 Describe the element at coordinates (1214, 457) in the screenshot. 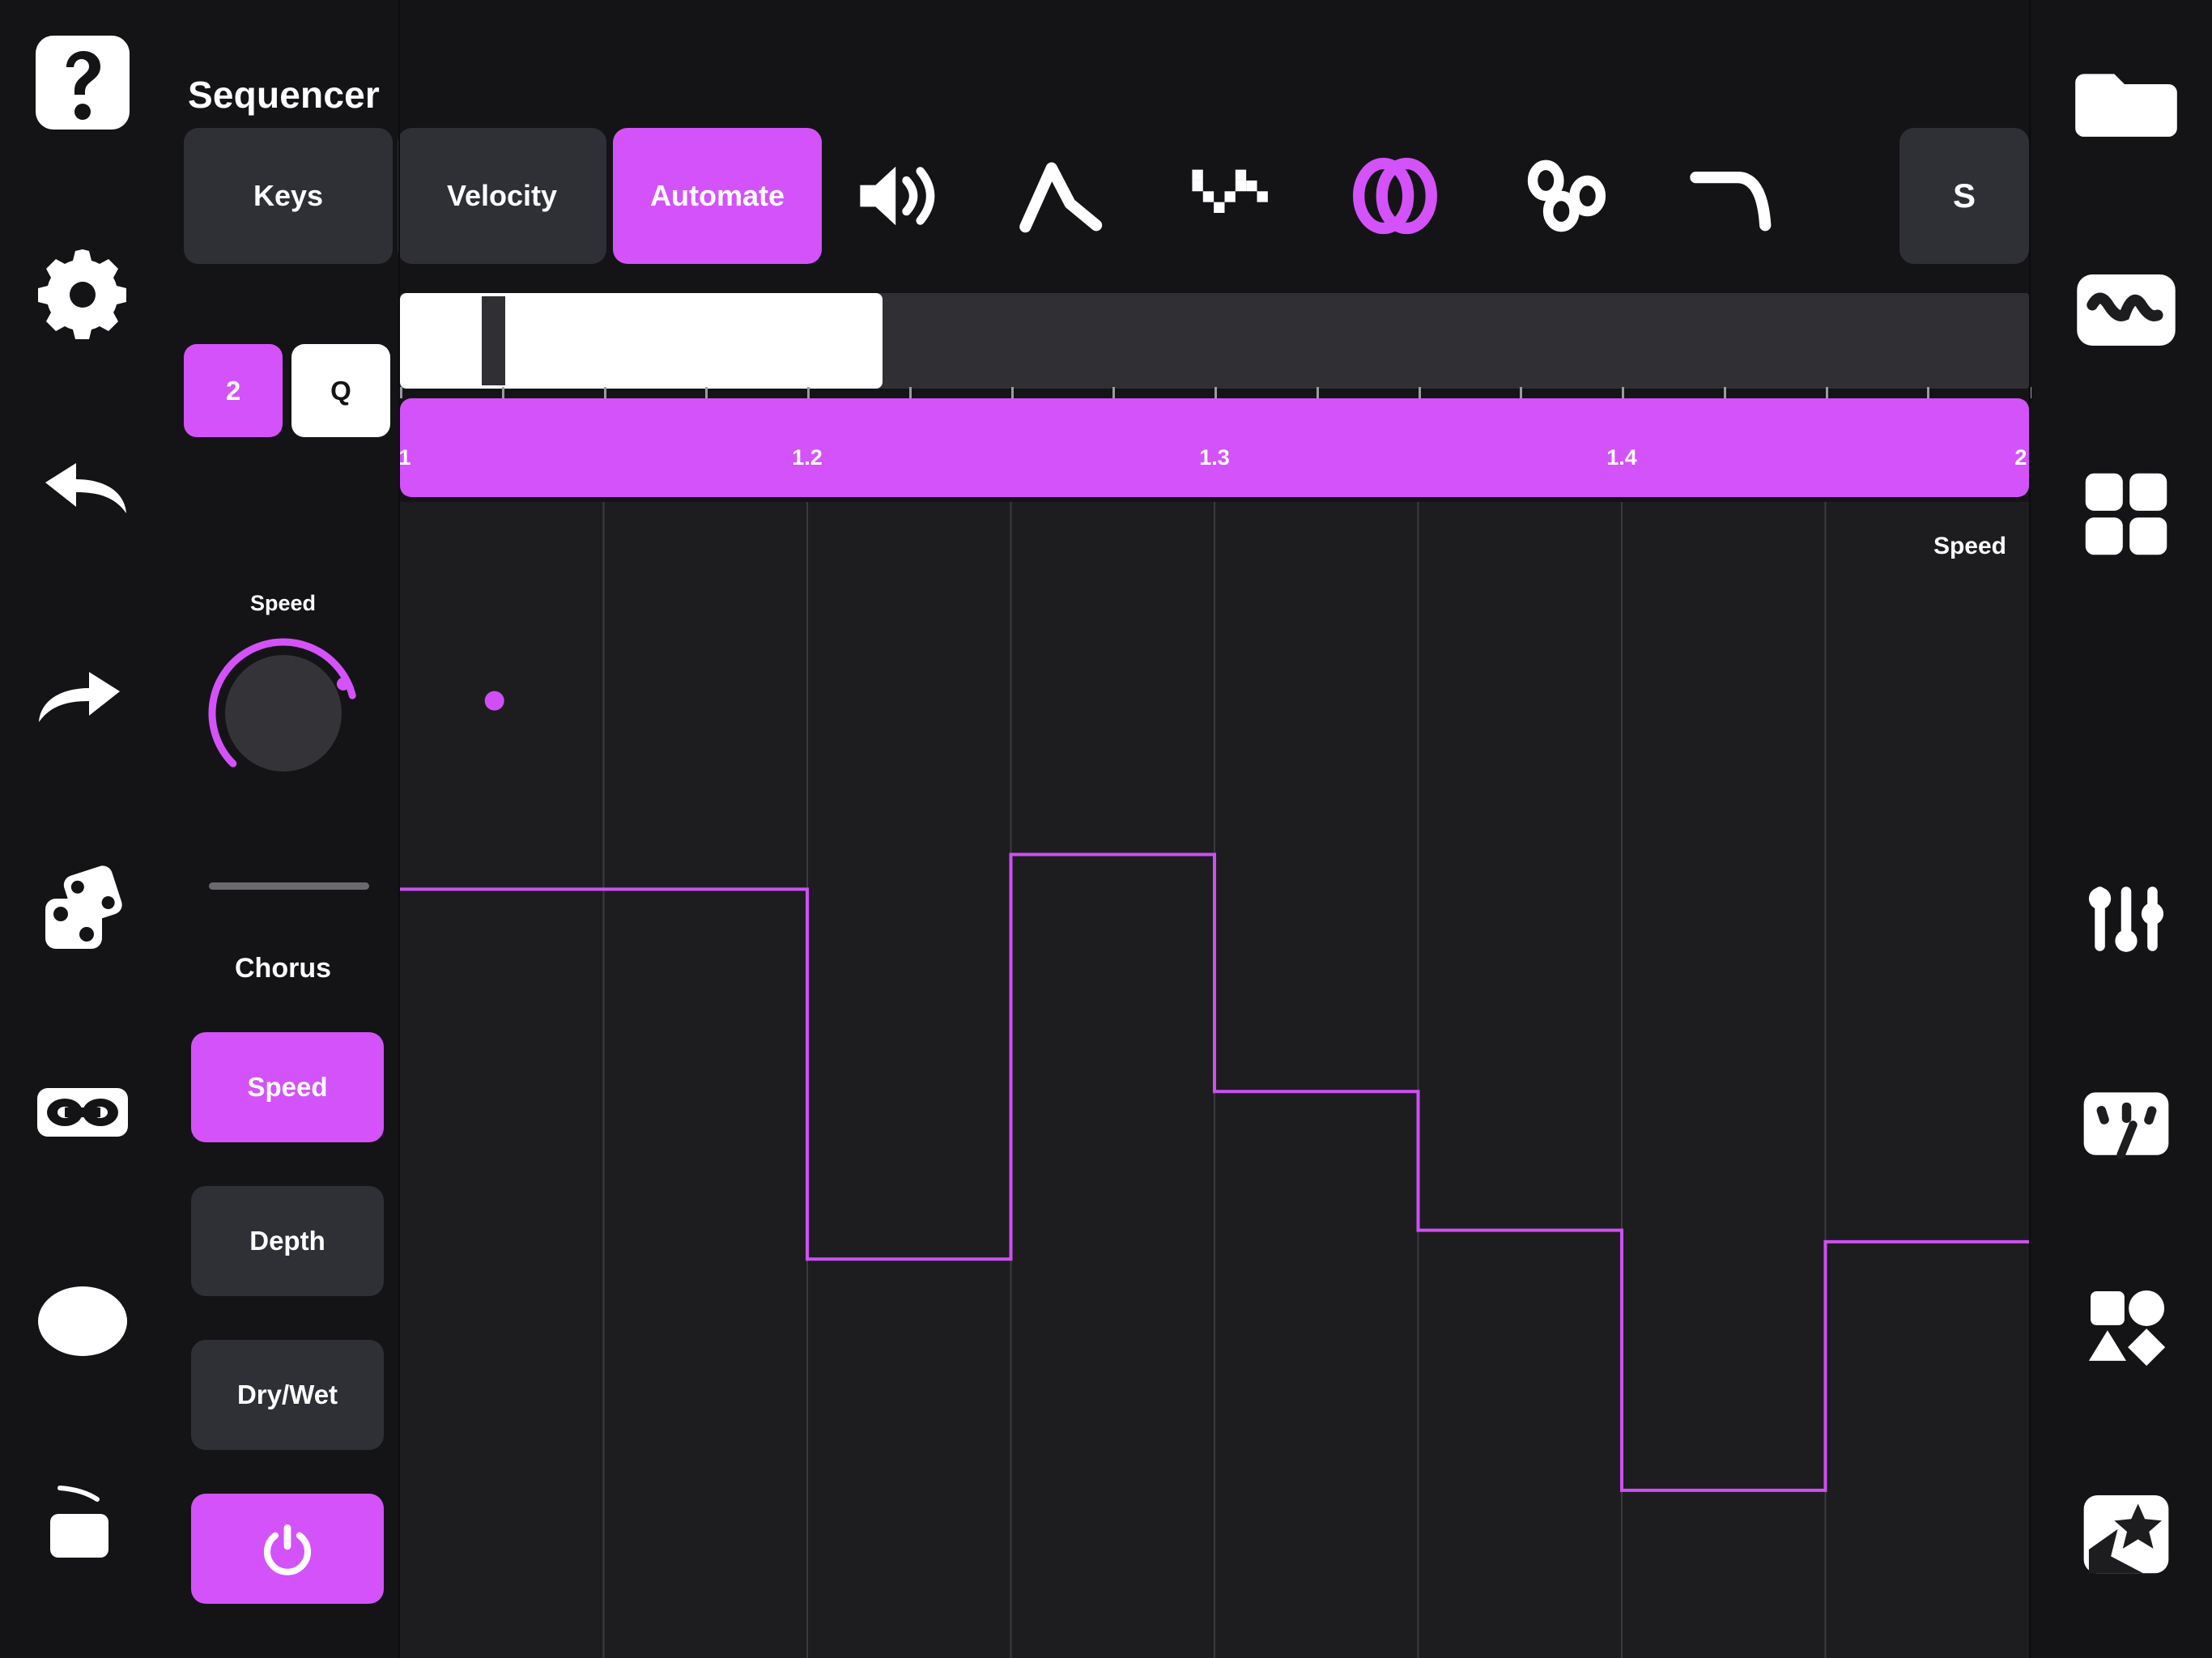

I see `bar-label: 1.3` at that location.